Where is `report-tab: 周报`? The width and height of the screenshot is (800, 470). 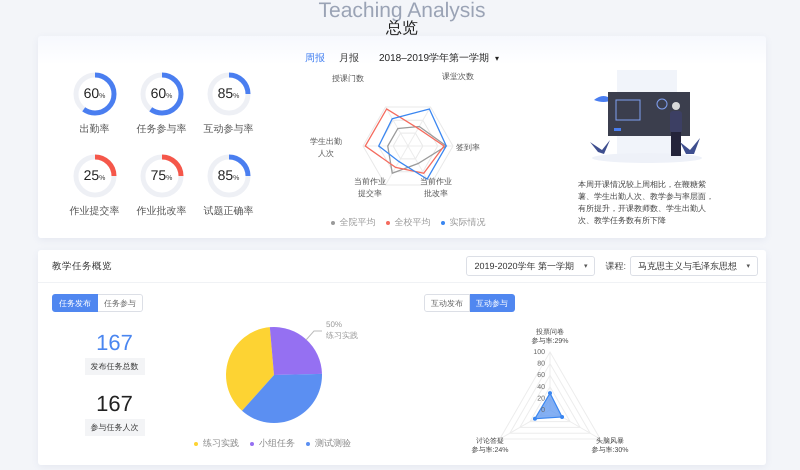 report-tab: 周报 is located at coordinates (314, 58).